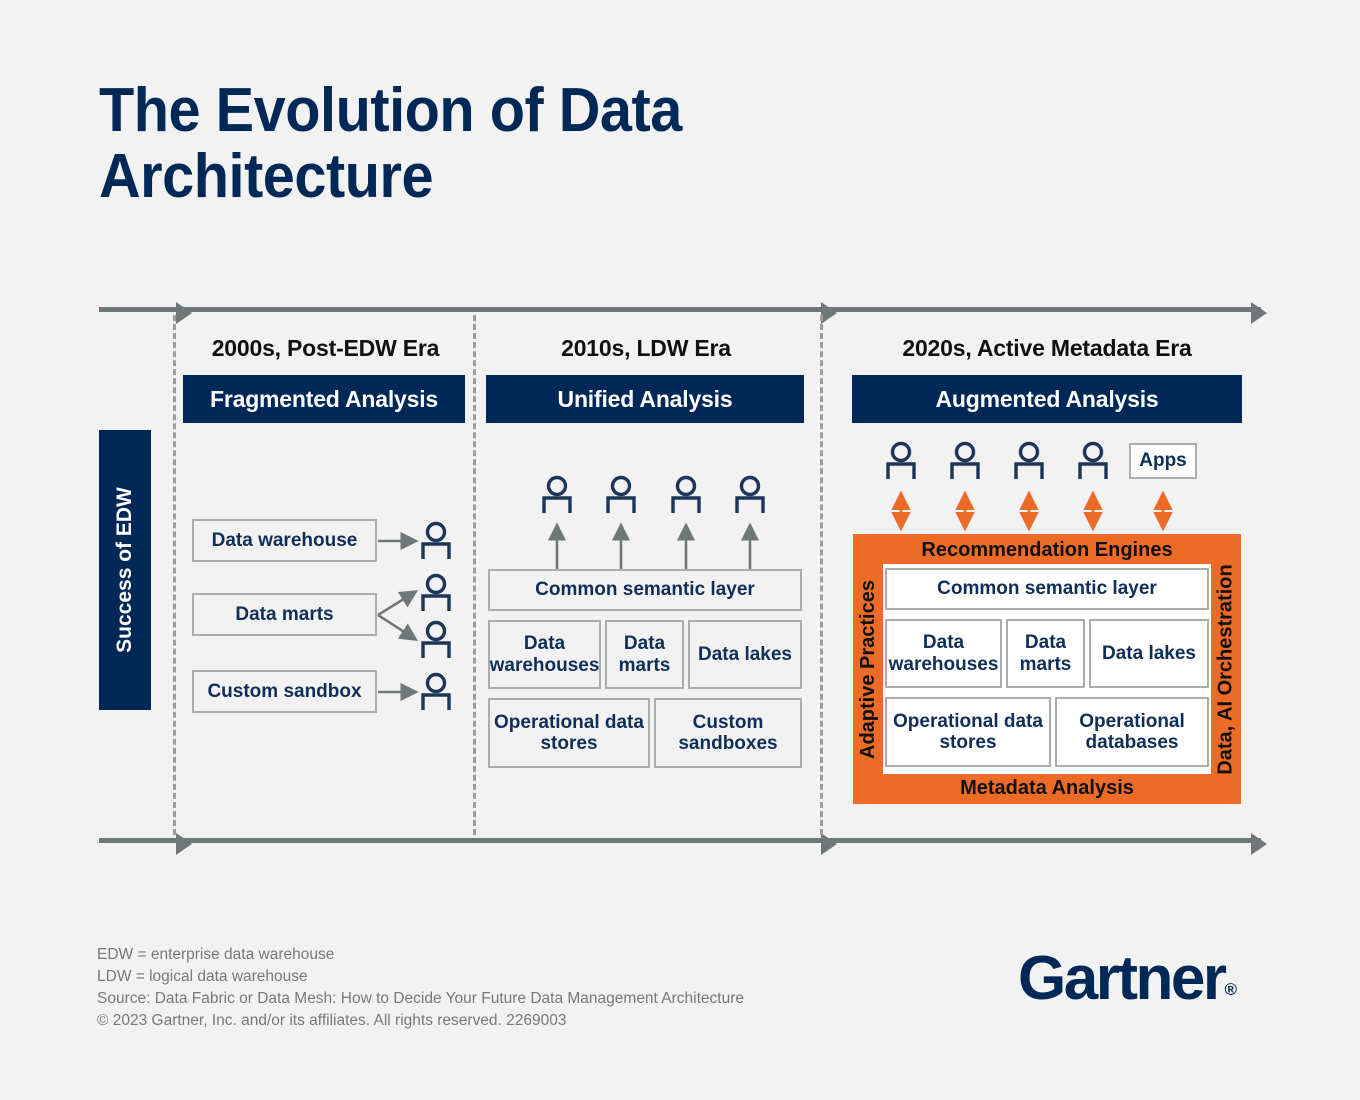 This screenshot has height=1100, width=1360. I want to click on node-data-lakes-2020s: Data lakes, so click(1149, 653).